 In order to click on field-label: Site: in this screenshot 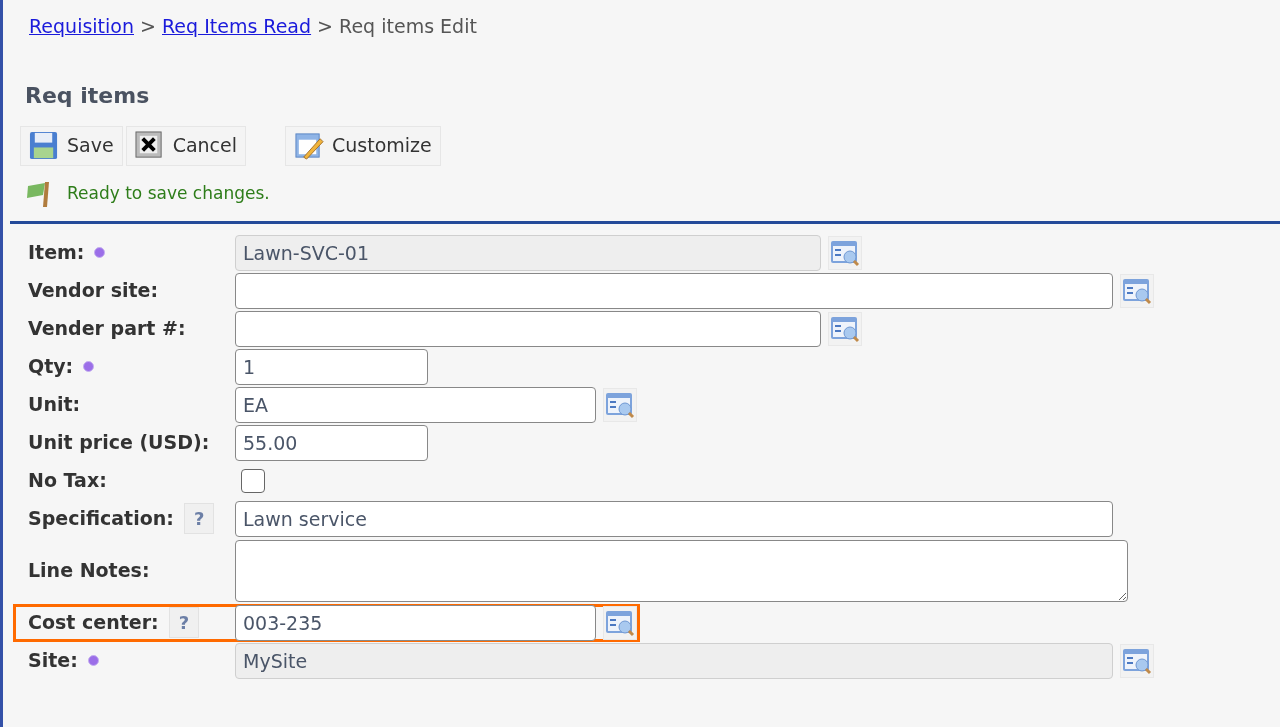, I will do `click(53, 661)`.